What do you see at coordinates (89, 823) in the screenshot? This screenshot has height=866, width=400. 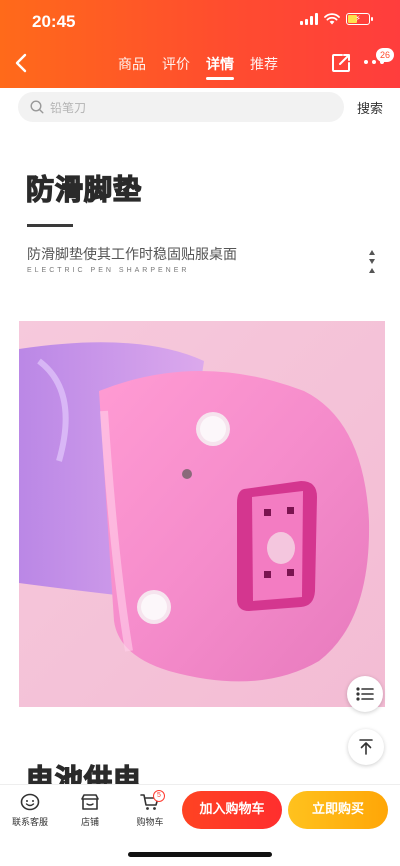 I see `shop-label: 店铺` at bounding box center [89, 823].